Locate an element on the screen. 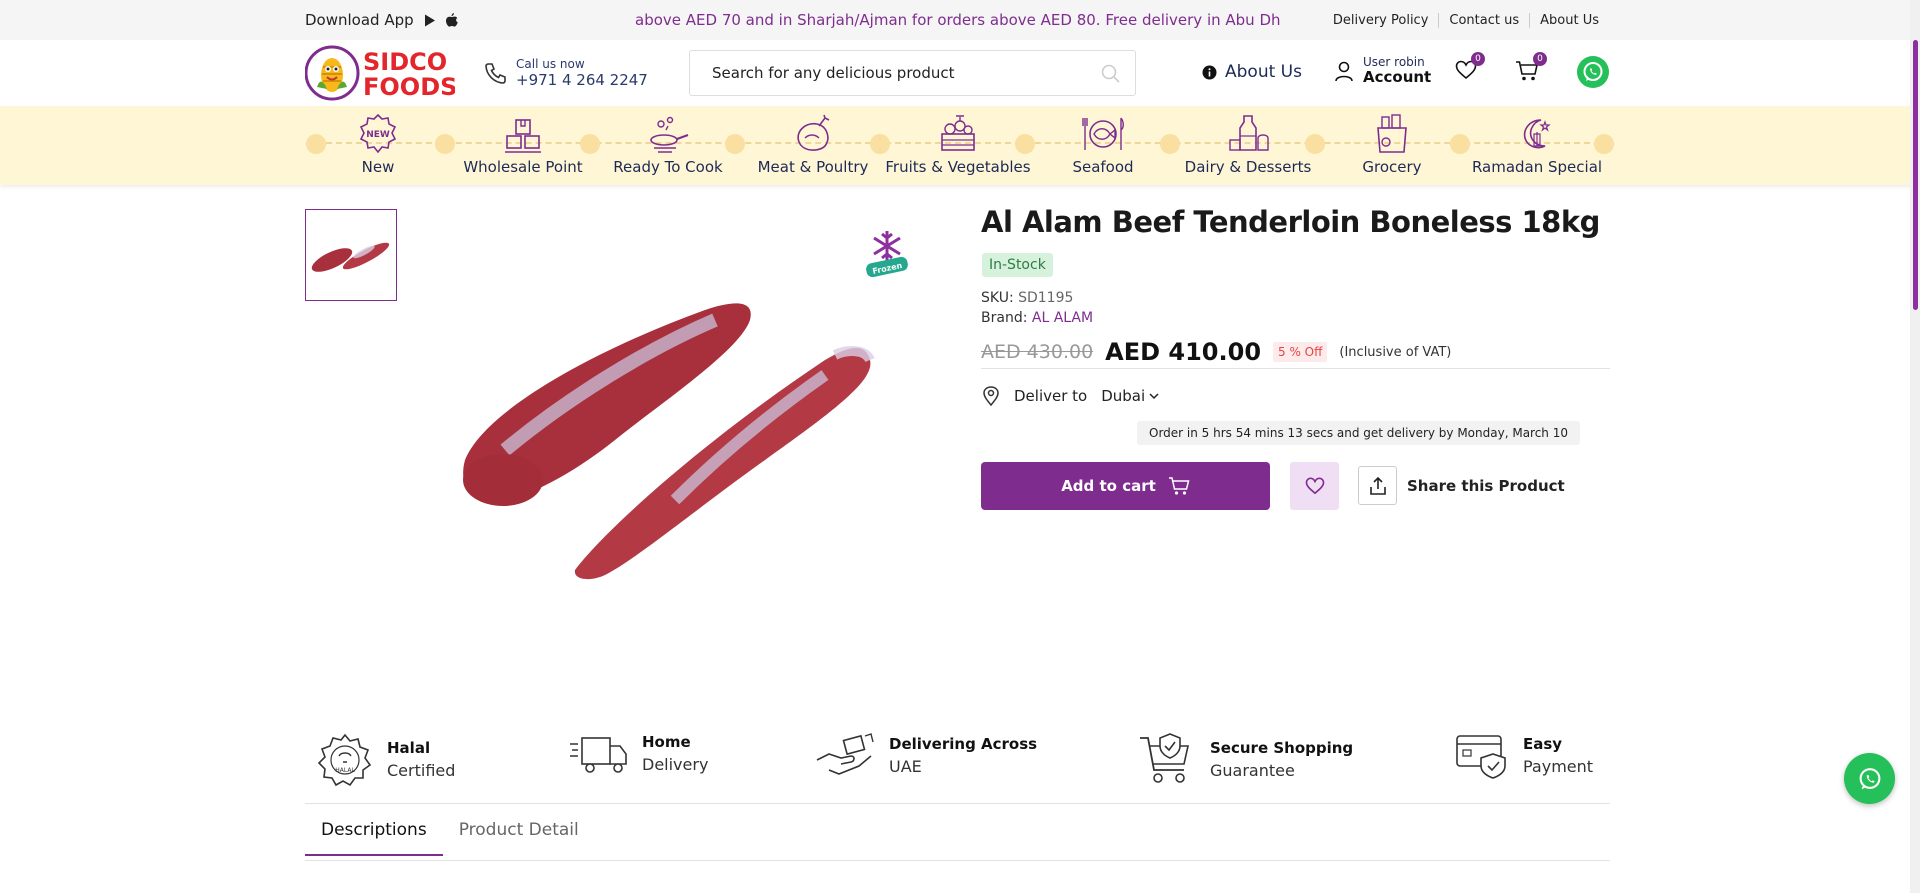 The height and width of the screenshot is (893, 1920). feature-halal-title: Halal is located at coordinates (409, 748).